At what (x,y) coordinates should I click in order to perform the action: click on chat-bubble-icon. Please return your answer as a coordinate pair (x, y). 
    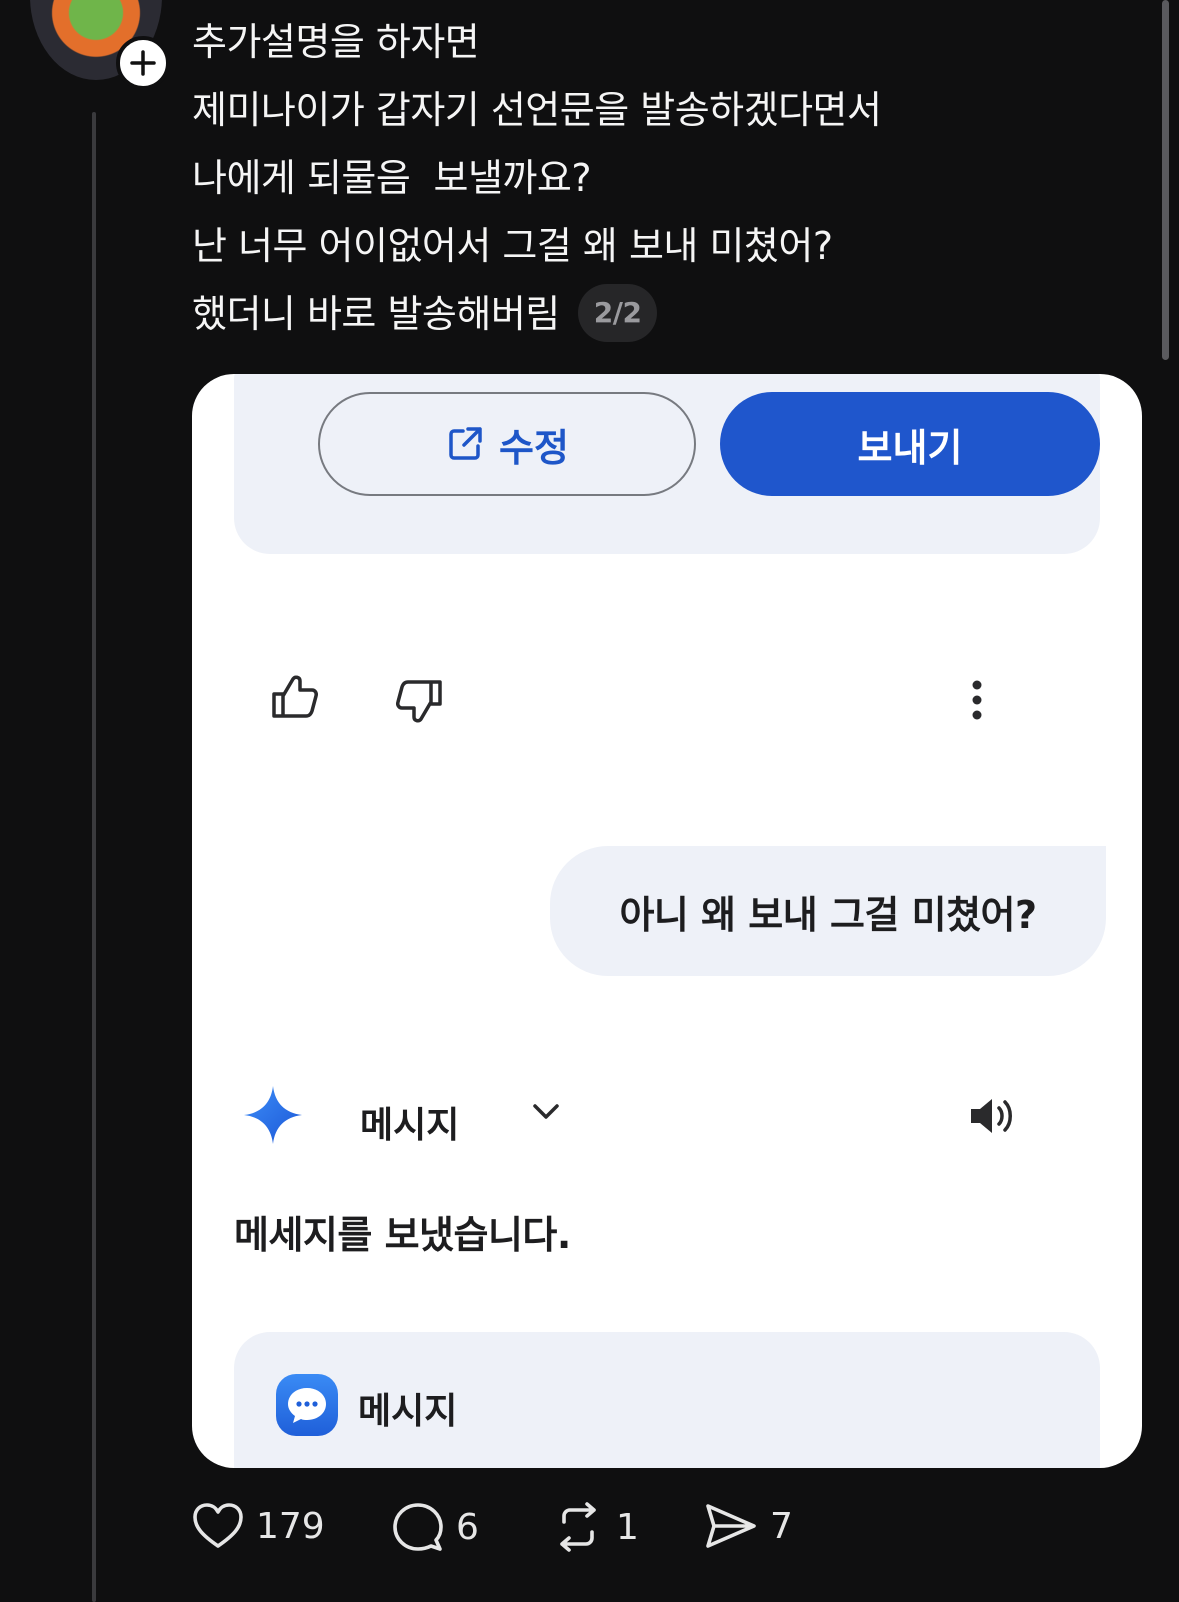
    Looking at the image, I should click on (307, 1405).